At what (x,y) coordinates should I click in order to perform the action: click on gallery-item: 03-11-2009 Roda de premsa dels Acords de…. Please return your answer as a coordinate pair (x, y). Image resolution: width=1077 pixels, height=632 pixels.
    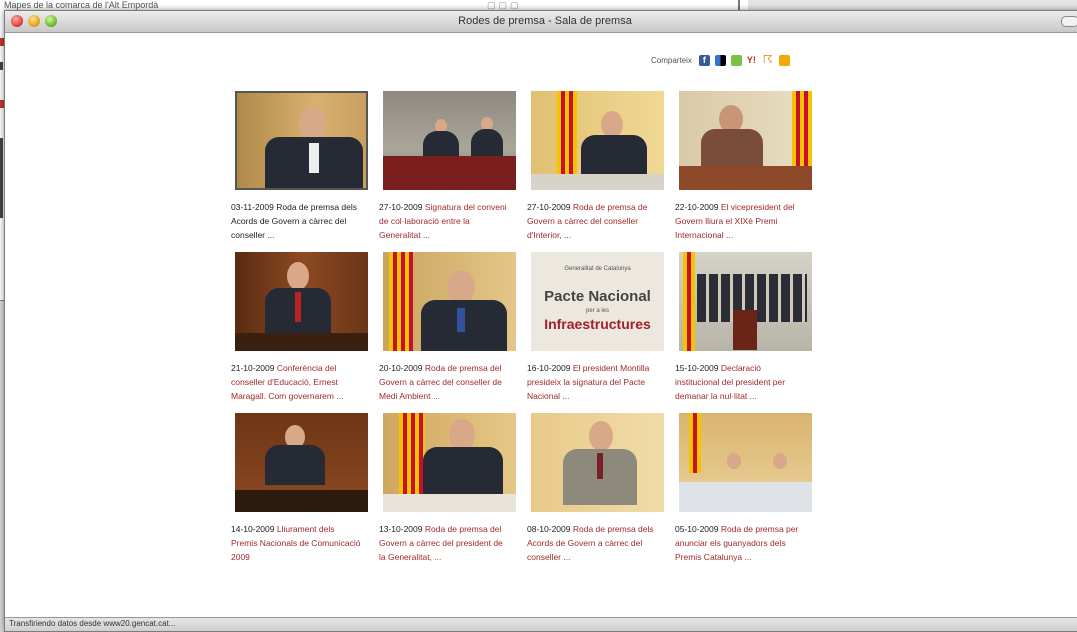
    Looking at the image, I should click on (301, 166).